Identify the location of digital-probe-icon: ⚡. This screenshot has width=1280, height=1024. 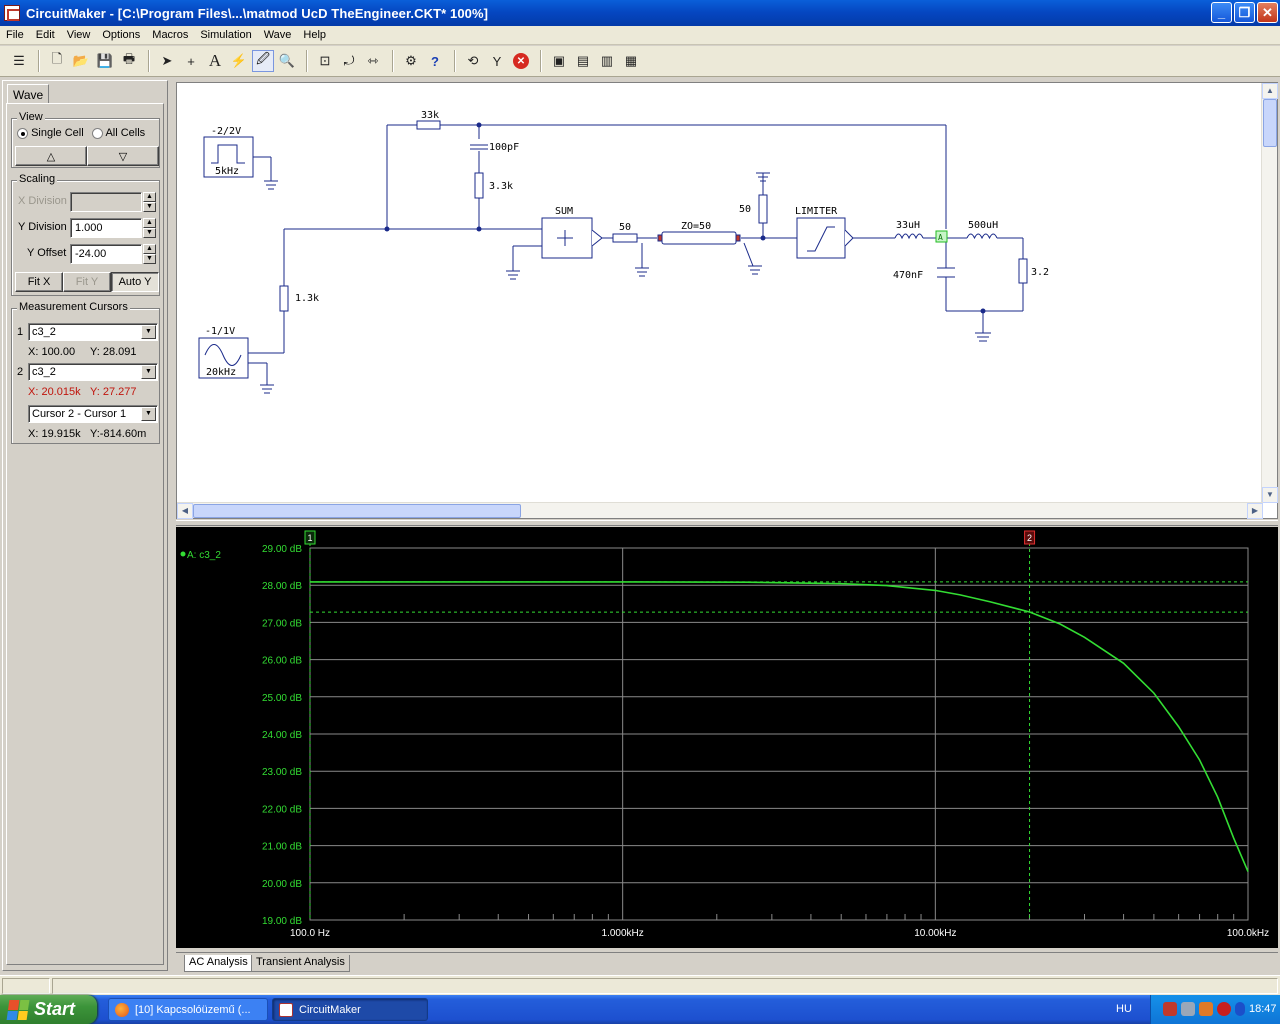
(239, 61).